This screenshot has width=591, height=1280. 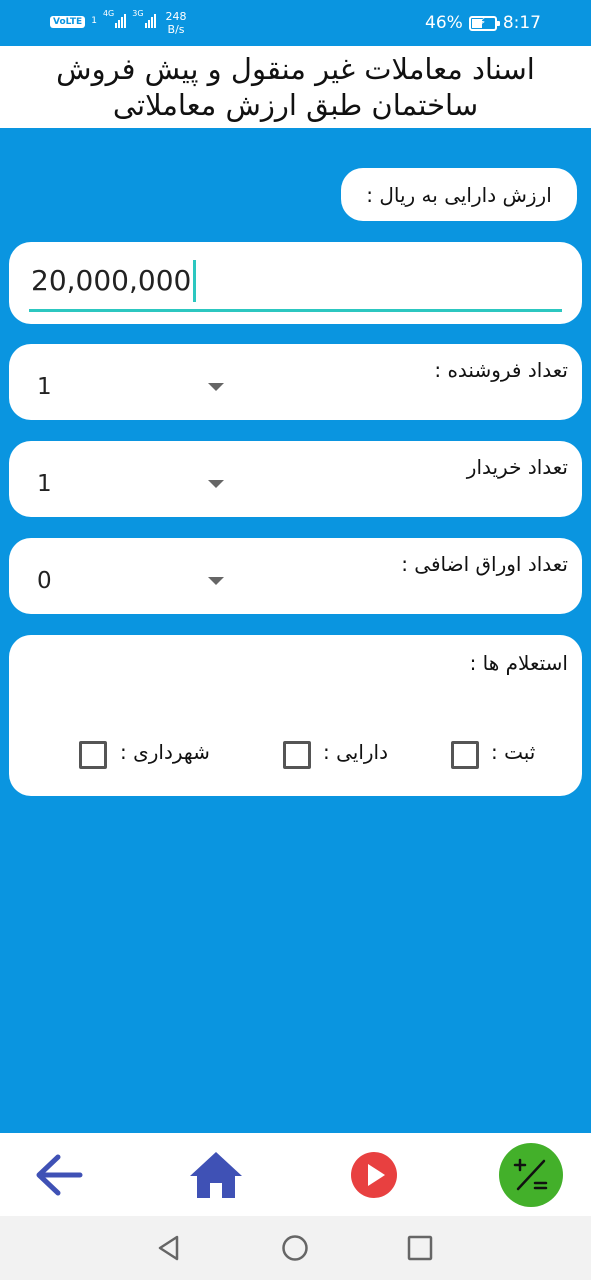 What do you see at coordinates (195, 280) in the screenshot?
I see `text-caret` at bounding box center [195, 280].